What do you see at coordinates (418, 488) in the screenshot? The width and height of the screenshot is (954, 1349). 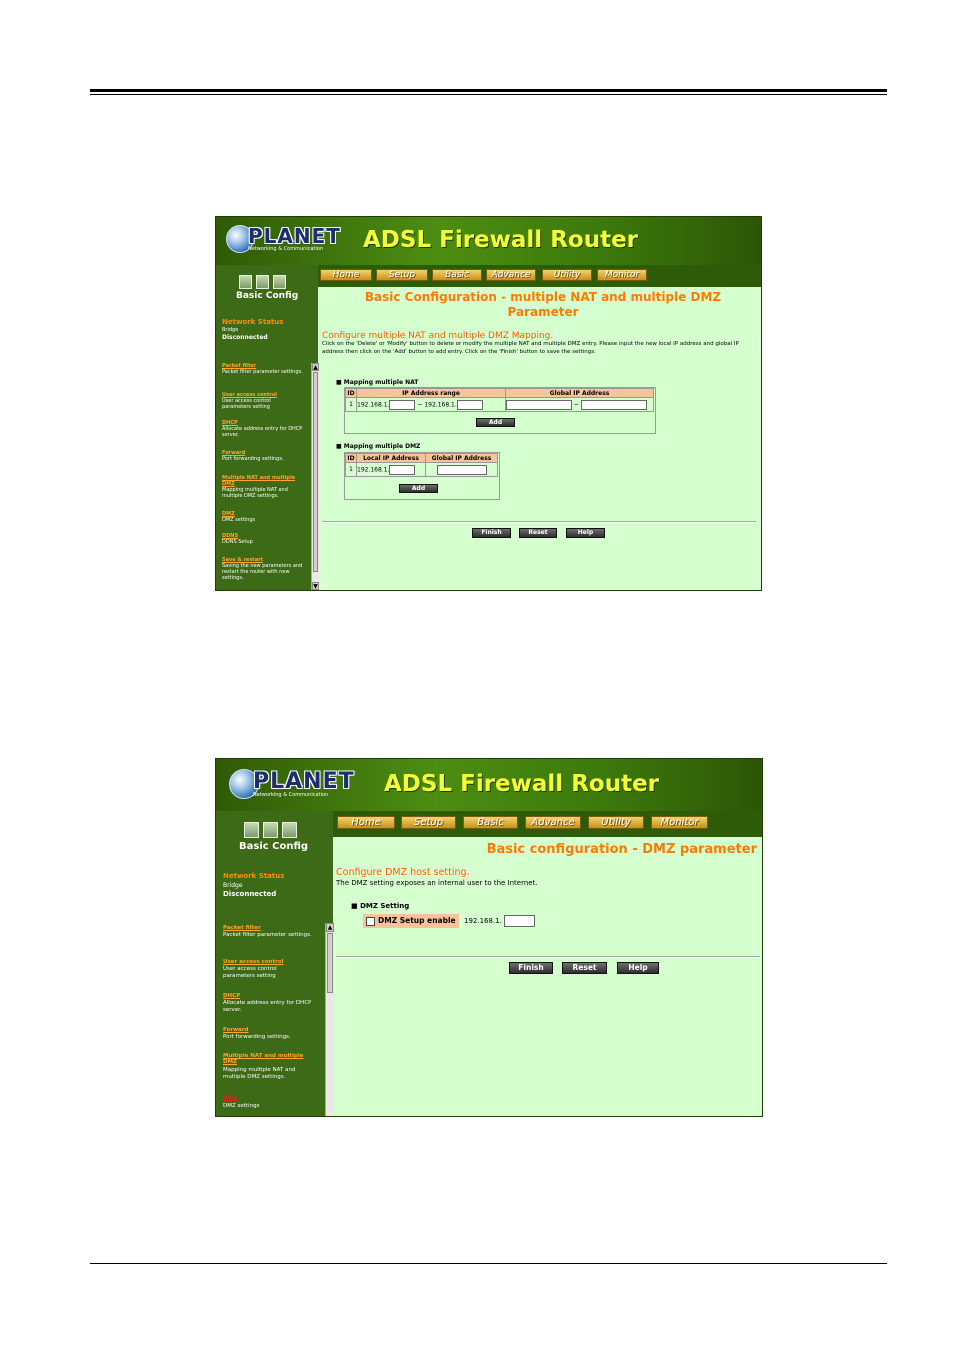 I see `dmz-add-button: Add` at bounding box center [418, 488].